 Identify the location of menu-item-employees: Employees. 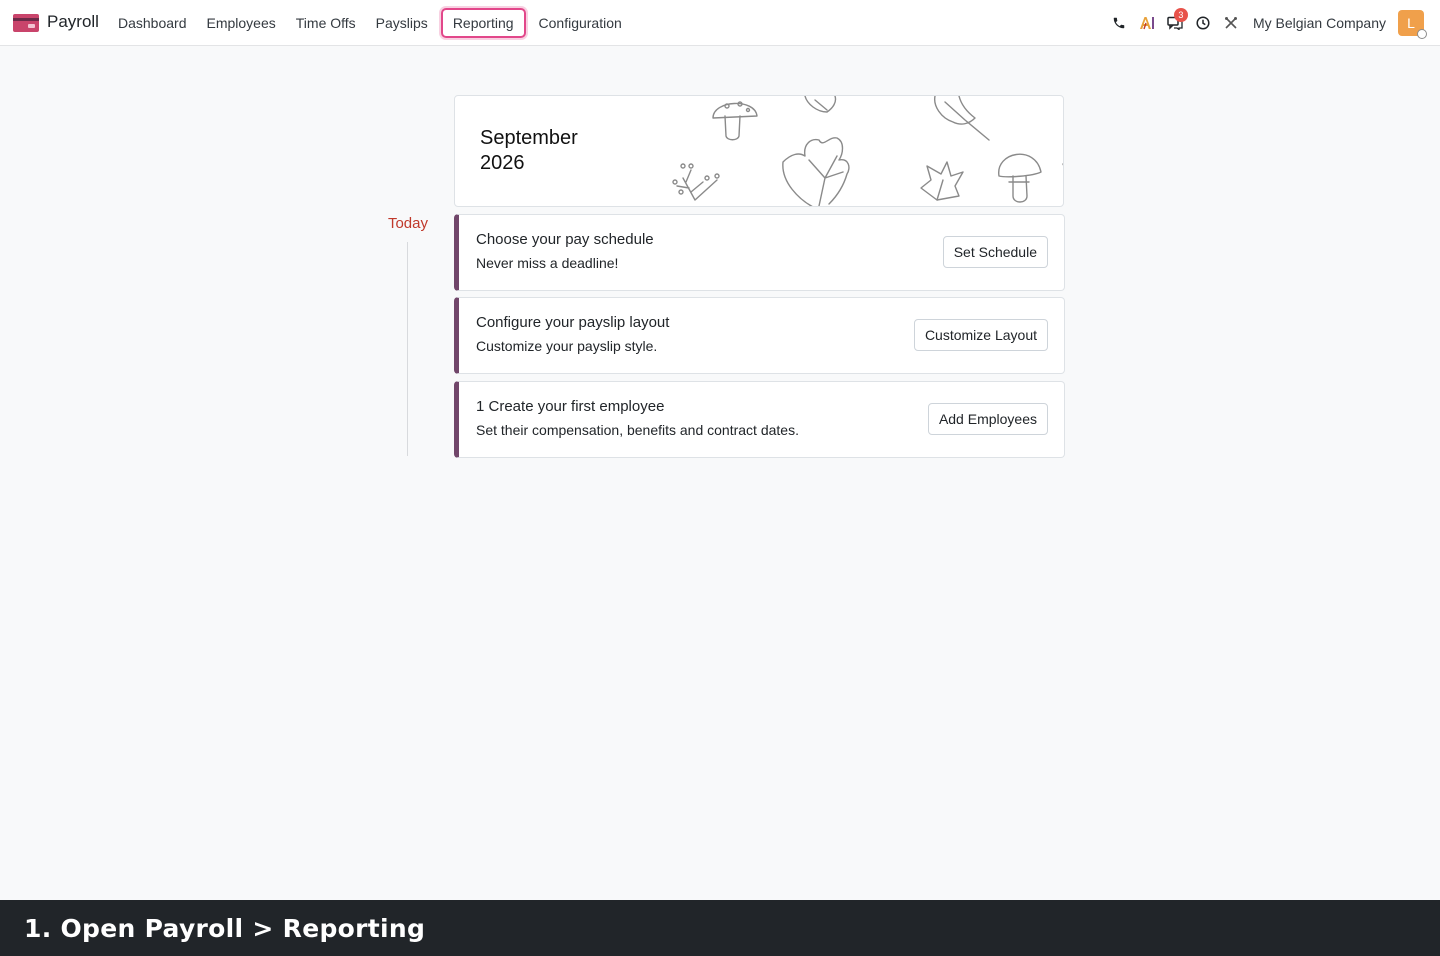
(241, 23).